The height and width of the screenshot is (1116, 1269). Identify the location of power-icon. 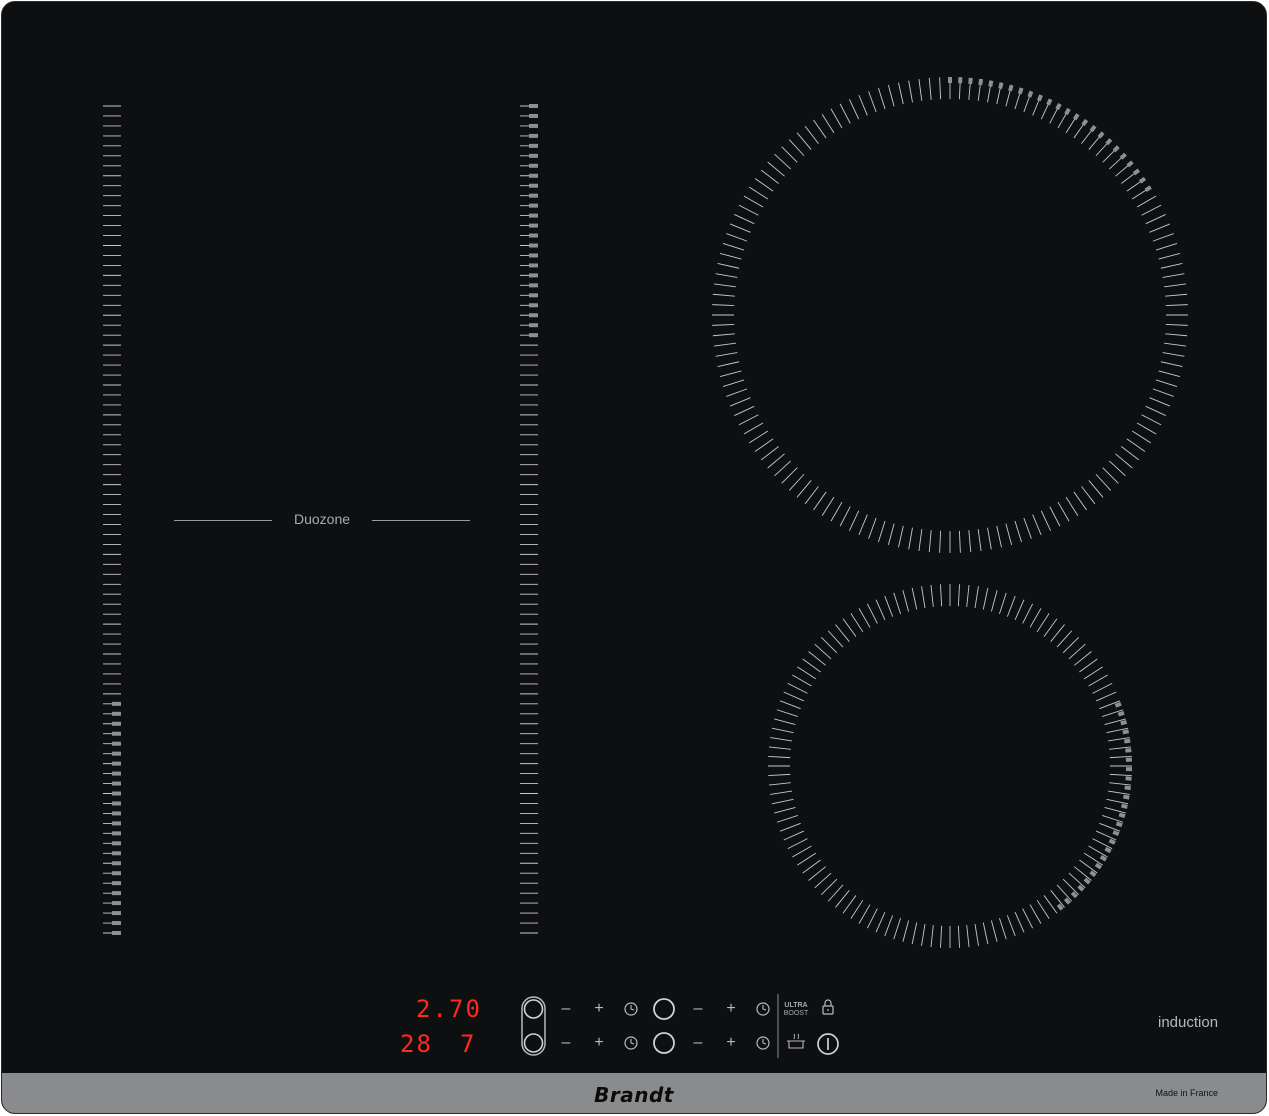
(828, 1044).